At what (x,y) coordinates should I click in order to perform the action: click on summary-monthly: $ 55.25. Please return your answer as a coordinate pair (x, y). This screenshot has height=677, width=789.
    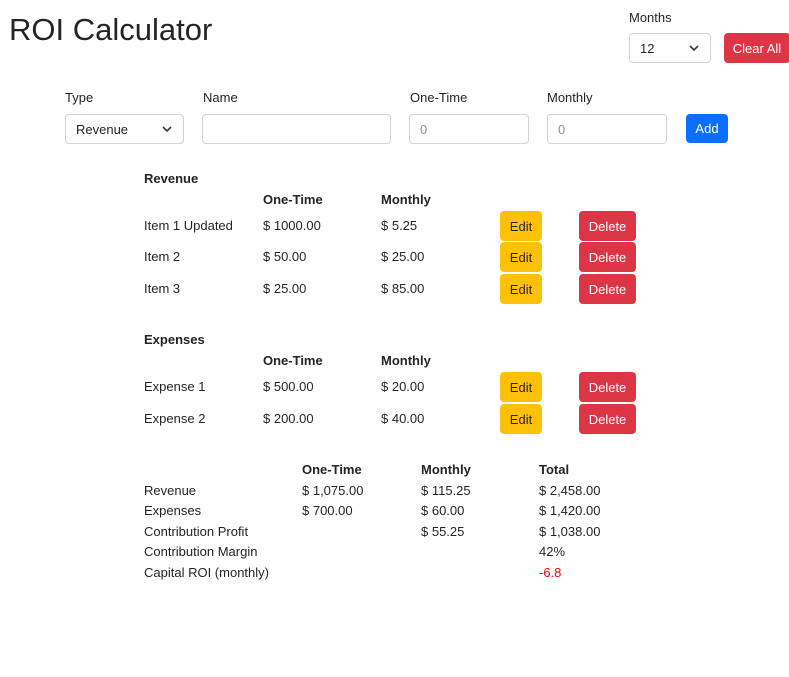
    Looking at the image, I should click on (443, 531).